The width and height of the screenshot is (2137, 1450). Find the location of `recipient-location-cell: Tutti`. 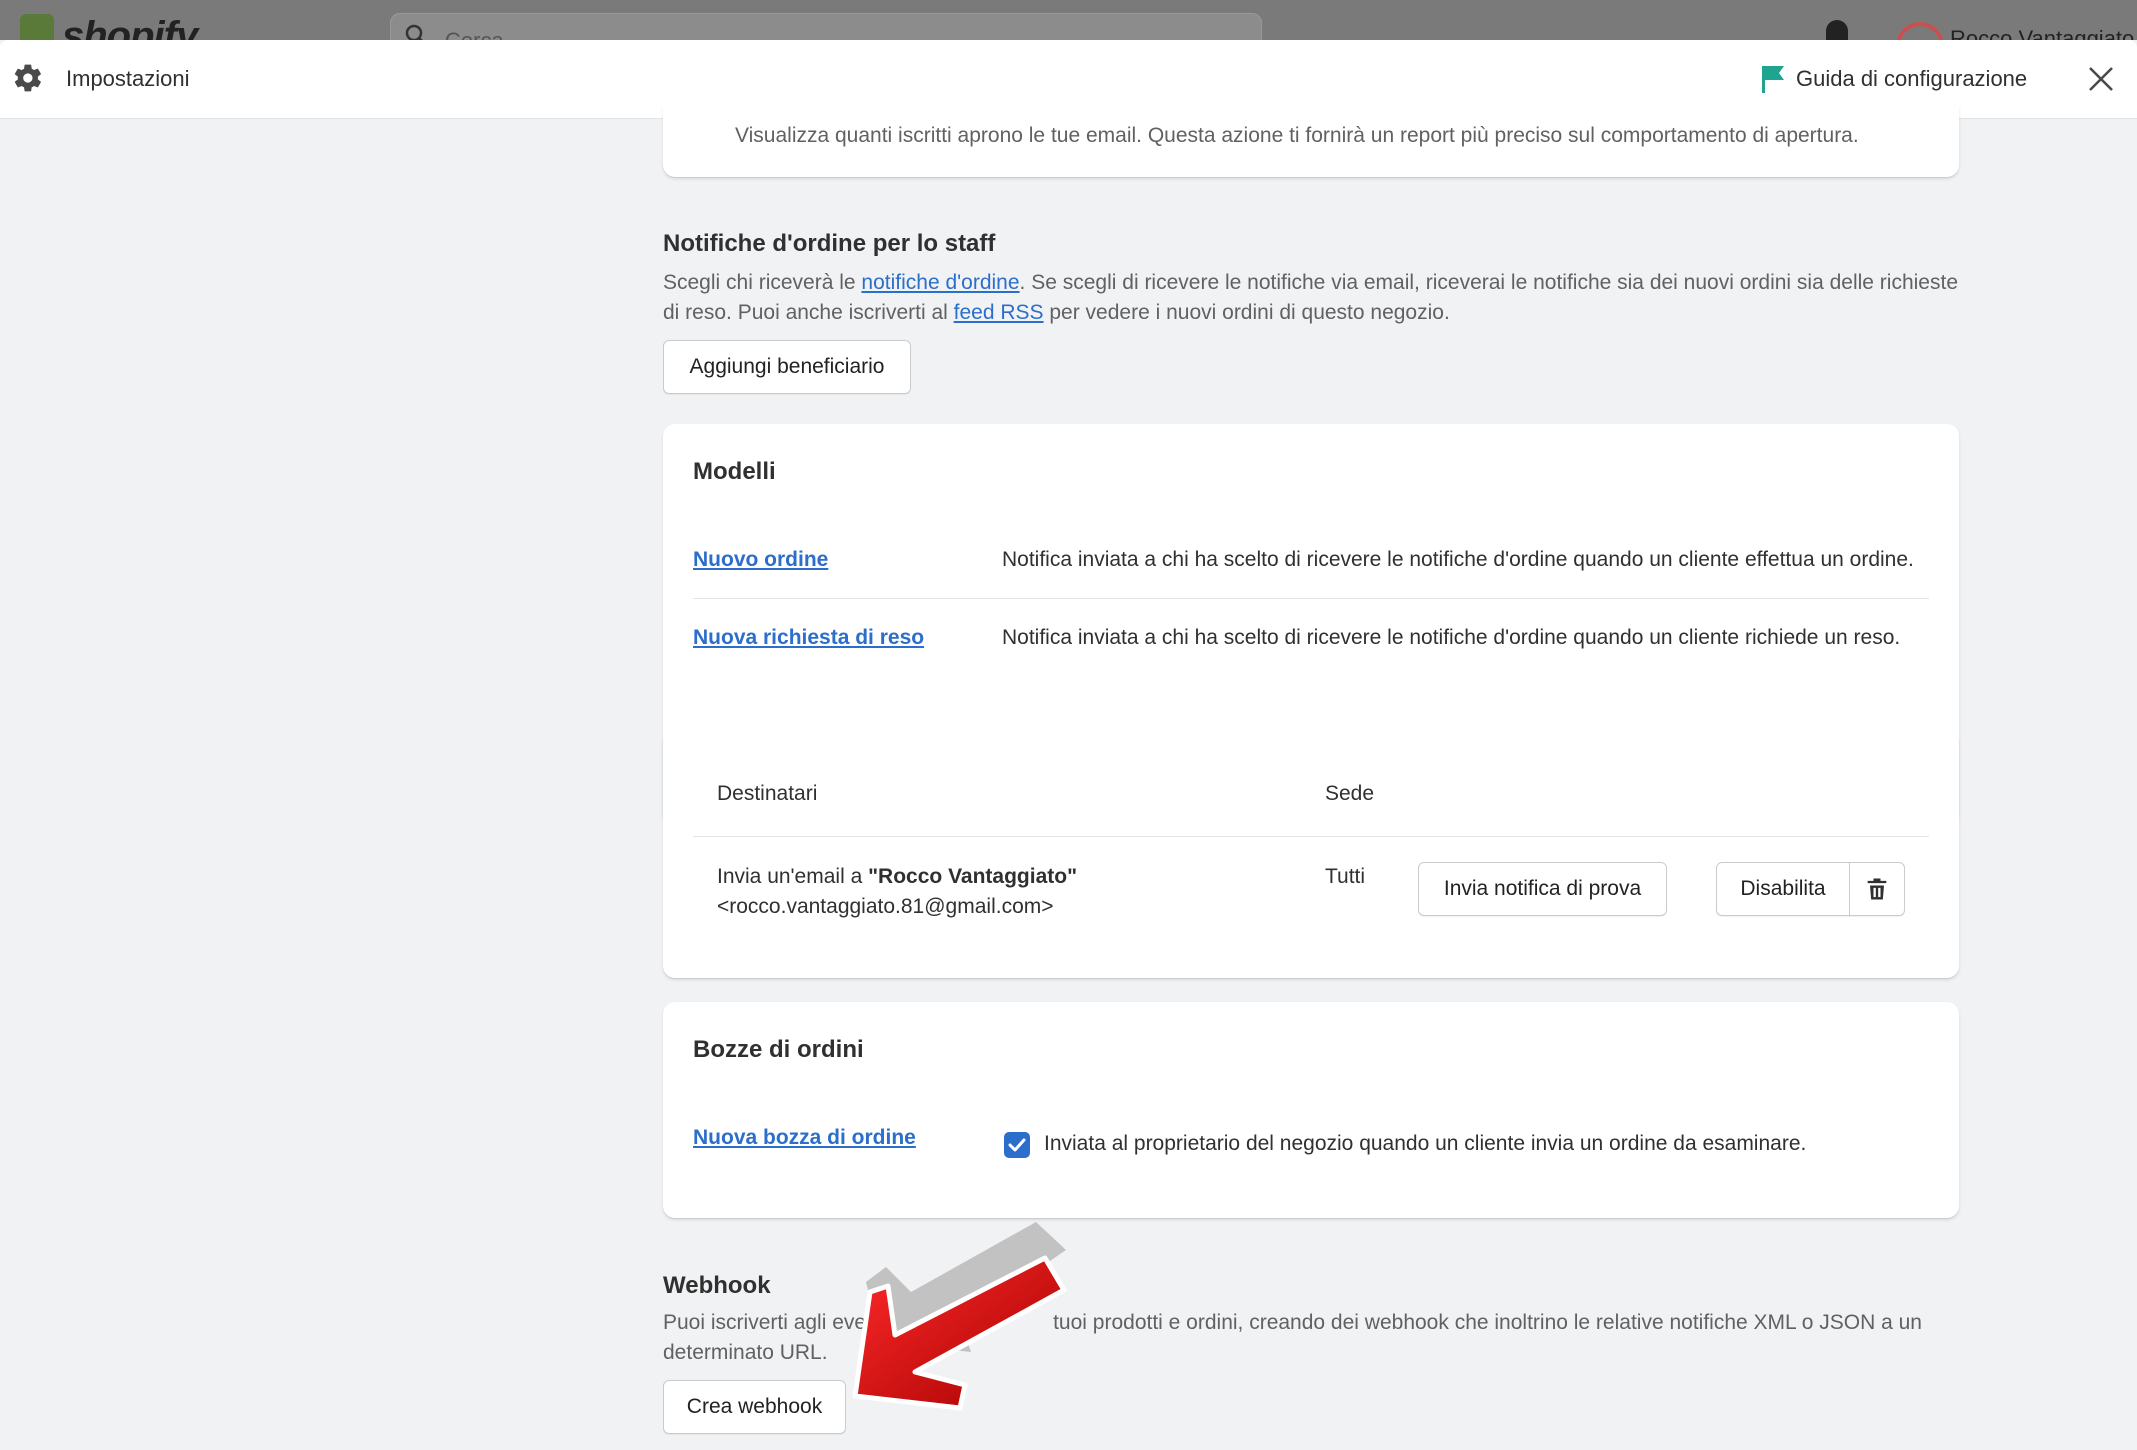

recipient-location-cell: Tutti is located at coordinates (1345, 876).